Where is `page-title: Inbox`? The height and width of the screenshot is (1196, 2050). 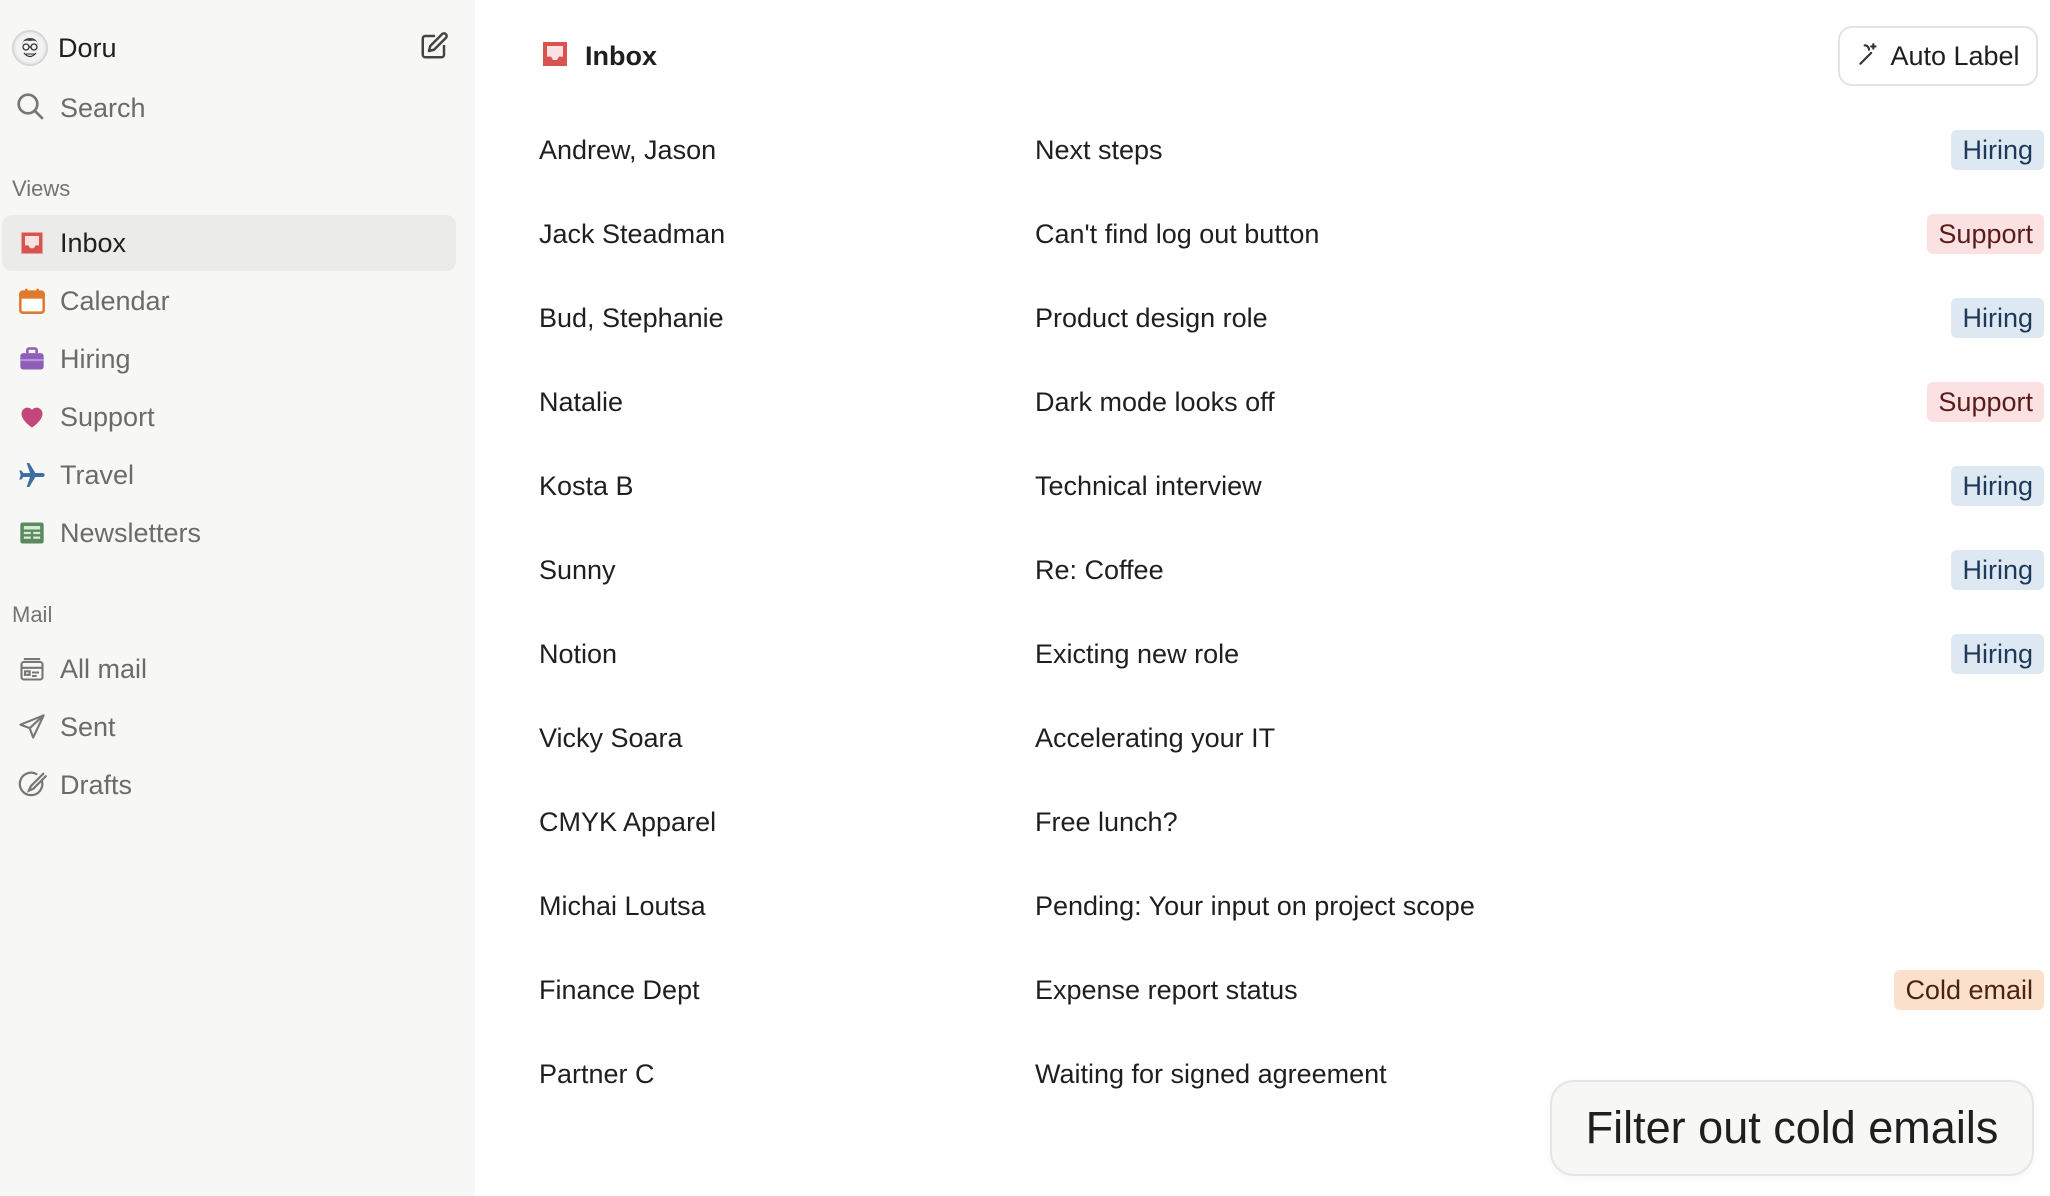 page-title: Inbox is located at coordinates (621, 55).